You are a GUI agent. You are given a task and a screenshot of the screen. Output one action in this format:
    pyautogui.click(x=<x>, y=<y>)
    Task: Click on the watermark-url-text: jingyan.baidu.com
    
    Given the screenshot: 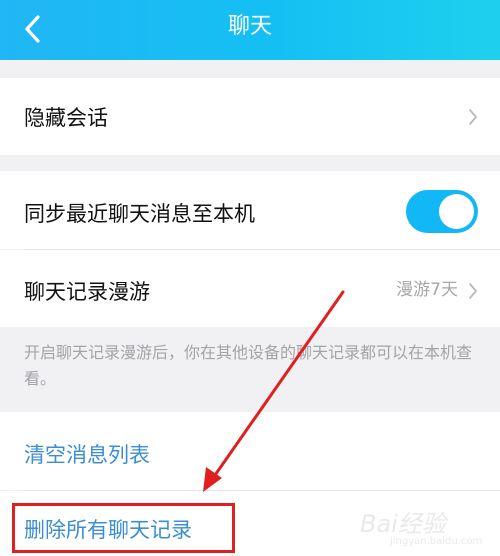 What is the action you would take?
    pyautogui.click(x=436, y=541)
    